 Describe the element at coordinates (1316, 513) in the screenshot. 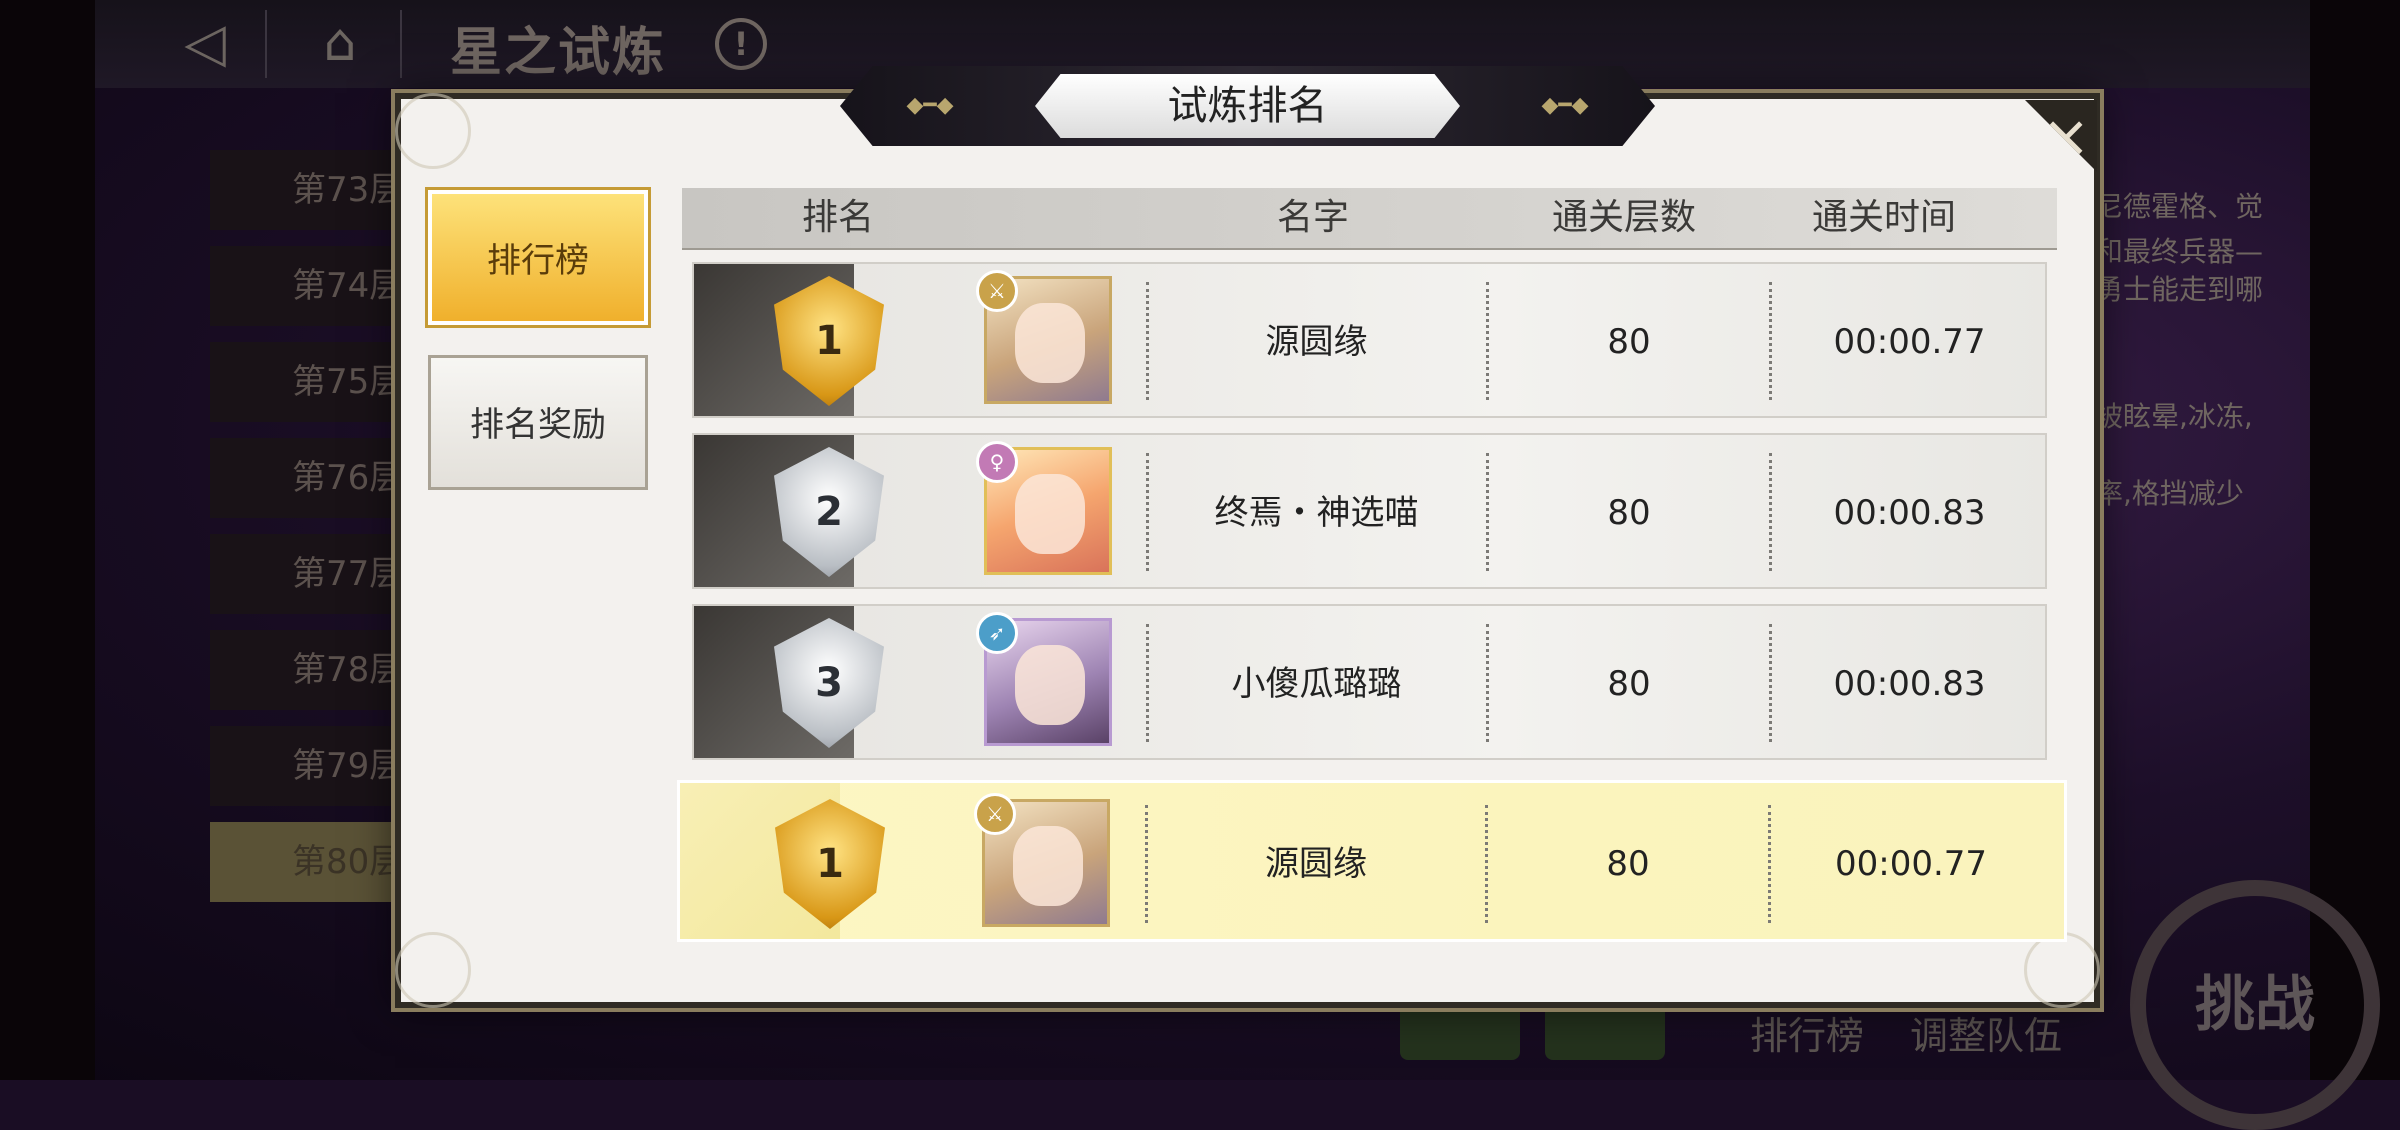

I see `player-name: 终焉・神选喵` at that location.